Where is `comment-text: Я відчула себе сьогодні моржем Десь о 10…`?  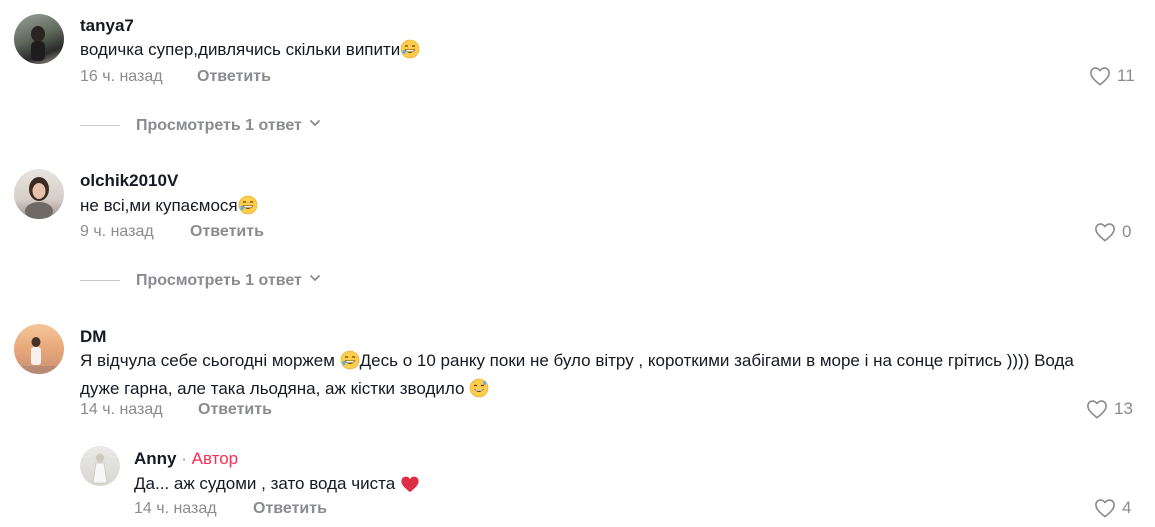 comment-text: Я відчула себе сьогодні моржем Десь о 10… is located at coordinates (605, 377).